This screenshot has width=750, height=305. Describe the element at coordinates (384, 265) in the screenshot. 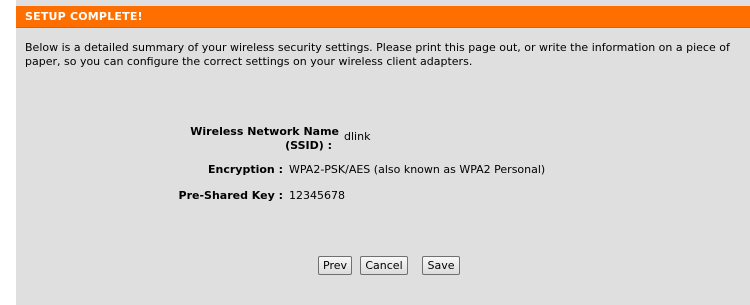

I see `cancel-button: Cancel` at that location.